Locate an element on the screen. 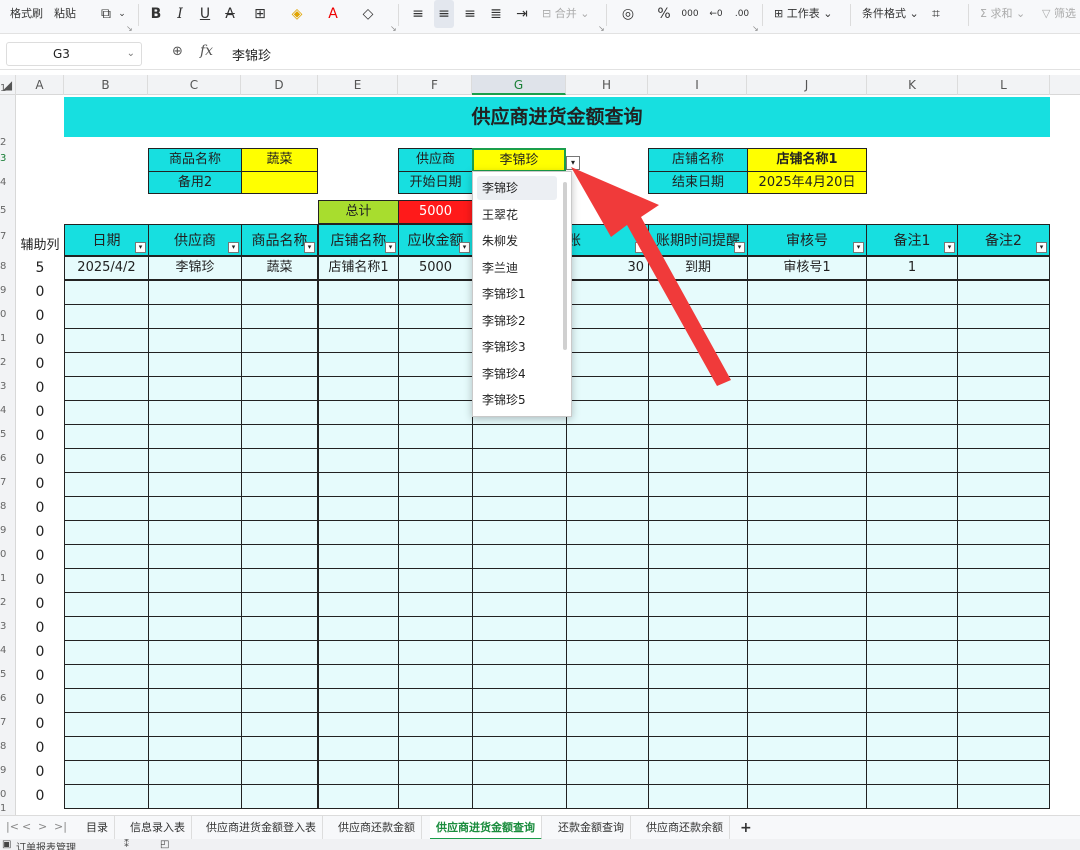  search-icon: ⊕ is located at coordinates (177, 51).